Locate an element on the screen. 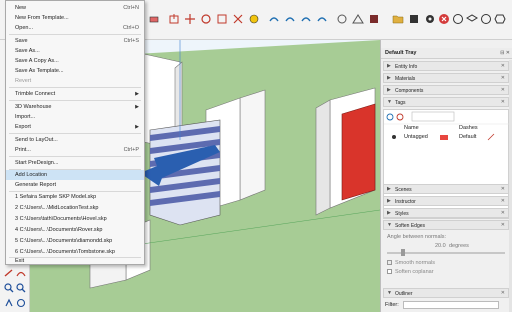  components-icon is located at coordinates (414, 19).